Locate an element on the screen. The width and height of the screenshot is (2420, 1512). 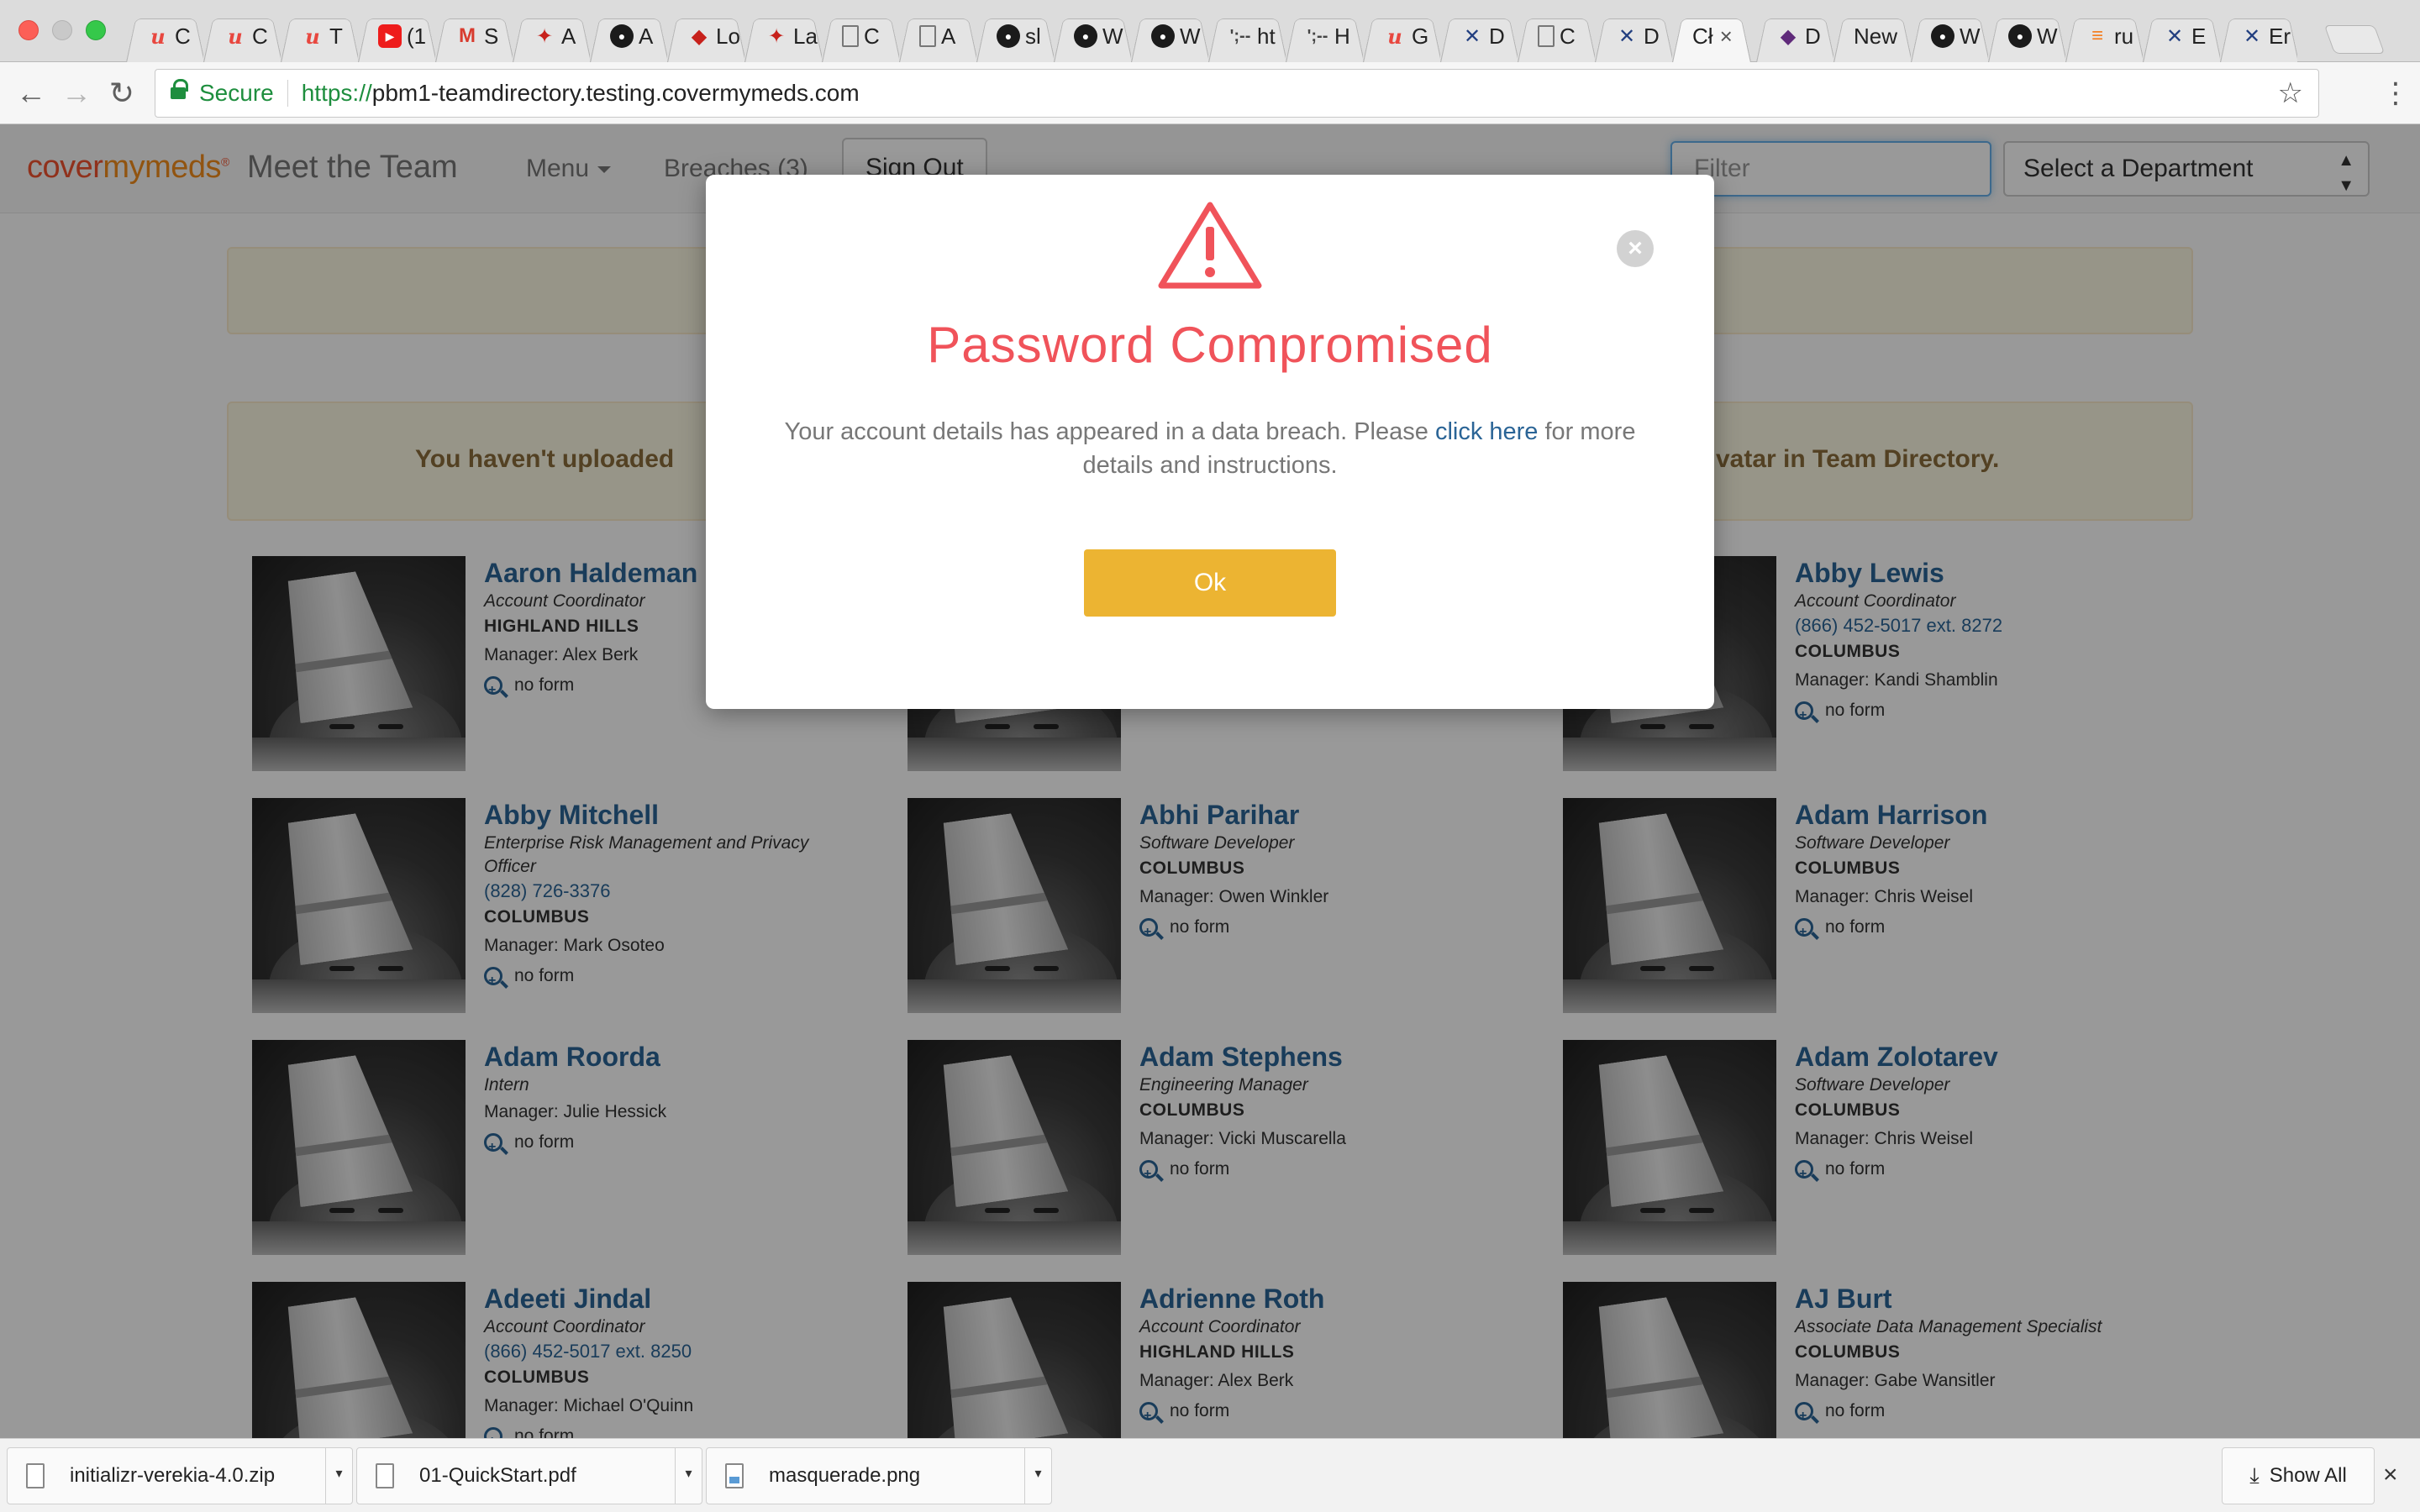
zoom-window-button is located at coordinates (96, 30).